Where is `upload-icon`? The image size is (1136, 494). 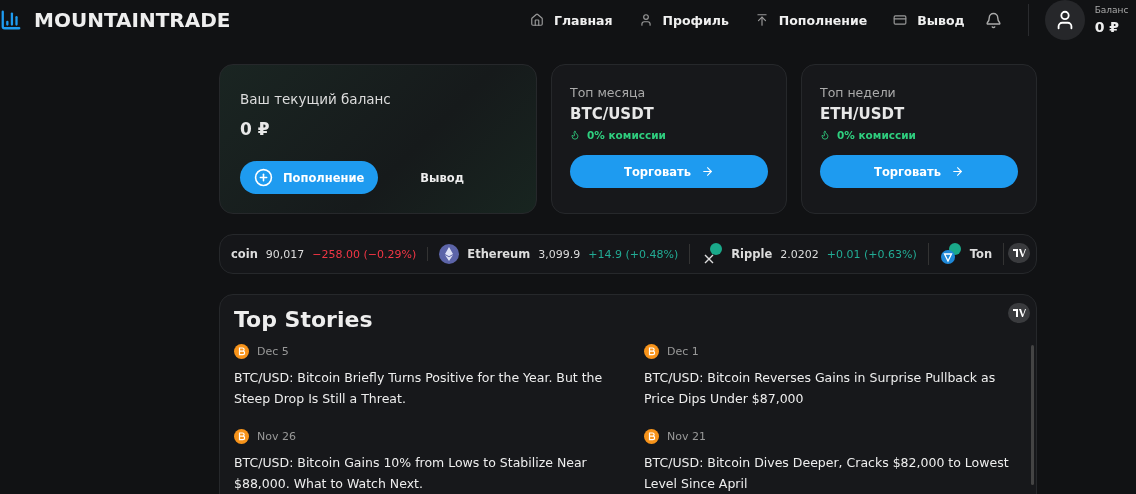
upload-icon is located at coordinates (761, 20).